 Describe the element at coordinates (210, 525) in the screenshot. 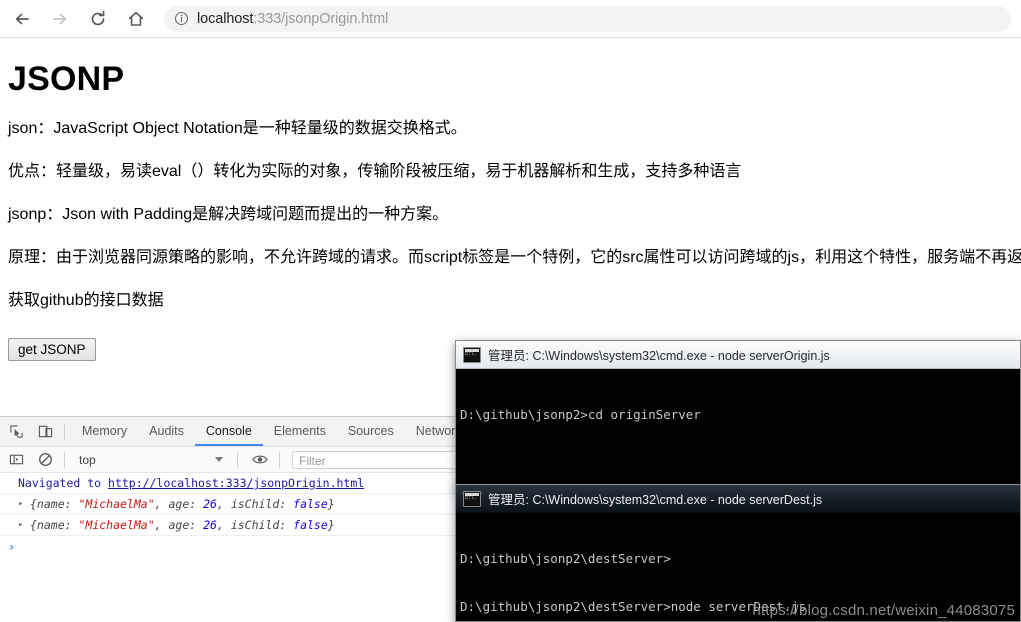

I see `obj-age-value-2: 26` at that location.